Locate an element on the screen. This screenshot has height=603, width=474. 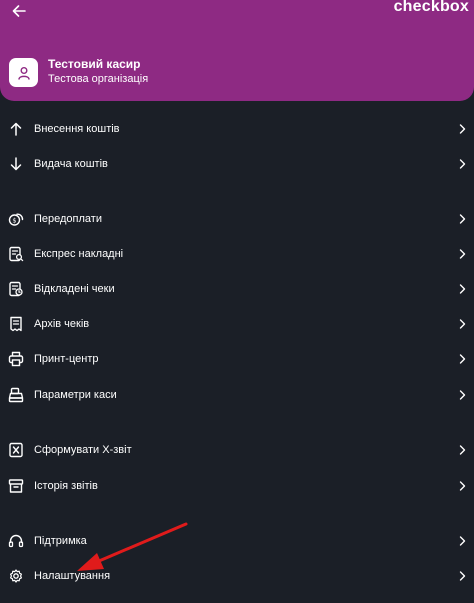
menu-item-label: Експрес накладні is located at coordinates (79, 254).